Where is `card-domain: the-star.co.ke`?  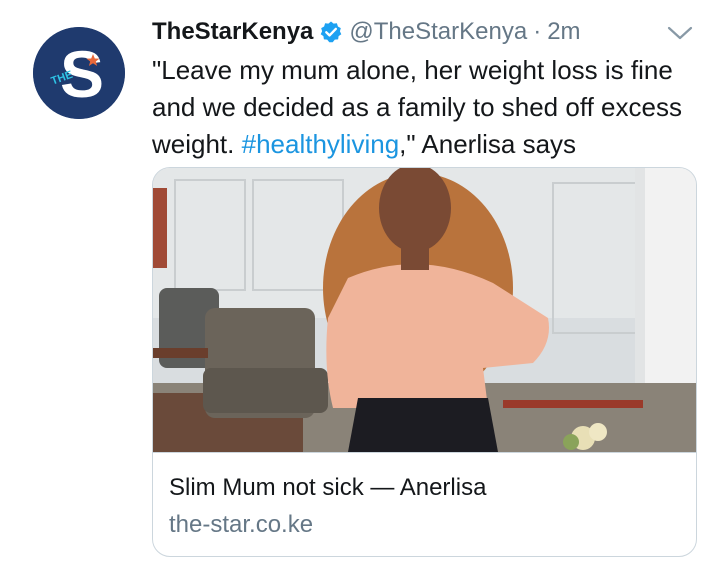 card-domain: the-star.co.ke is located at coordinates (241, 525).